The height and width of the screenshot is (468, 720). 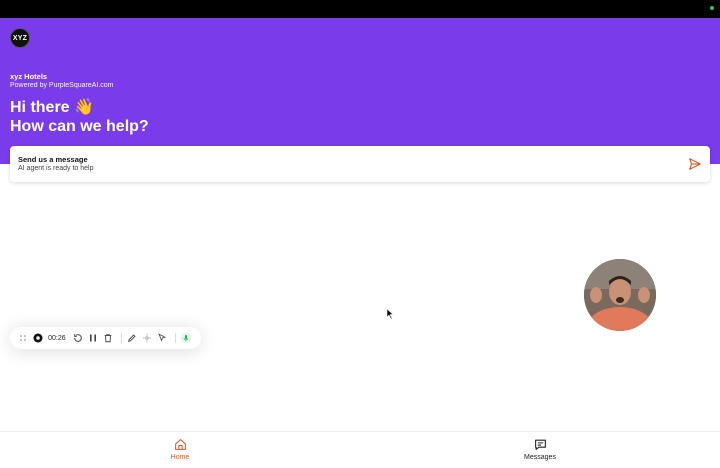 I want to click on send-icon, so click(x=695, y=164).